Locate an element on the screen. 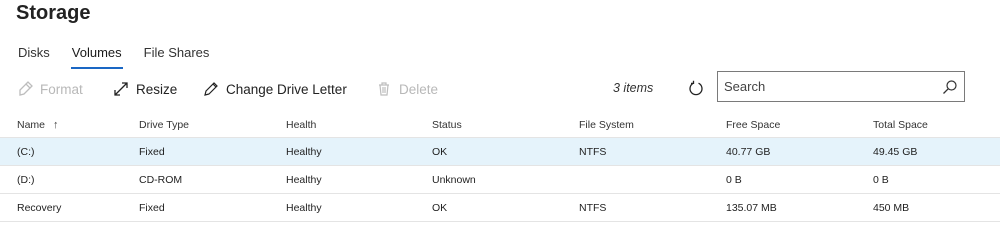  delete-button: Delete is located at coordinates (407, 89).